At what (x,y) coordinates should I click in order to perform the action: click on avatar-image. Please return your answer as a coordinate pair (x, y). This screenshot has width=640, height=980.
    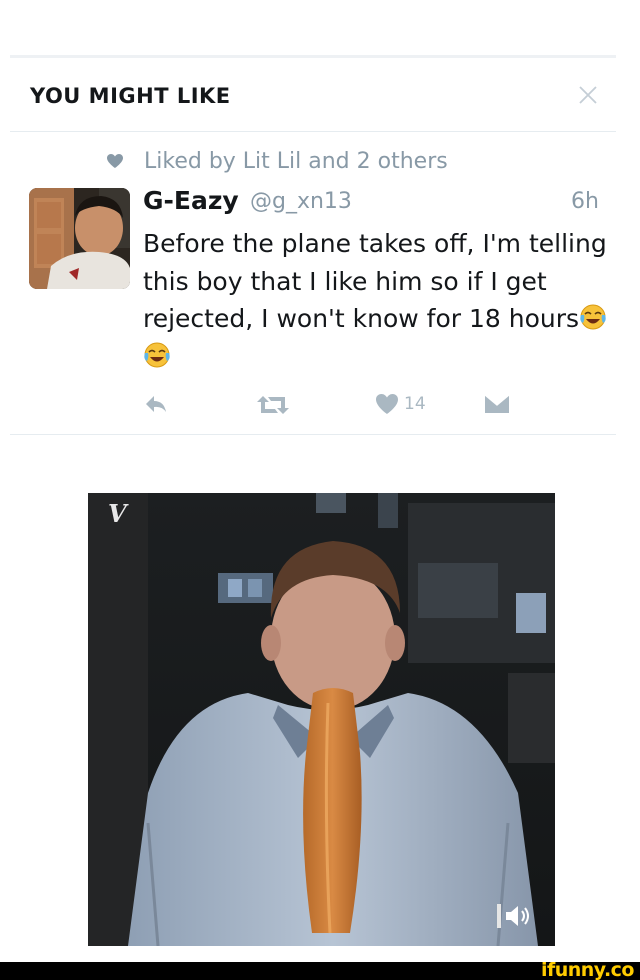
    Looking at the image, I should click on (79, 238).